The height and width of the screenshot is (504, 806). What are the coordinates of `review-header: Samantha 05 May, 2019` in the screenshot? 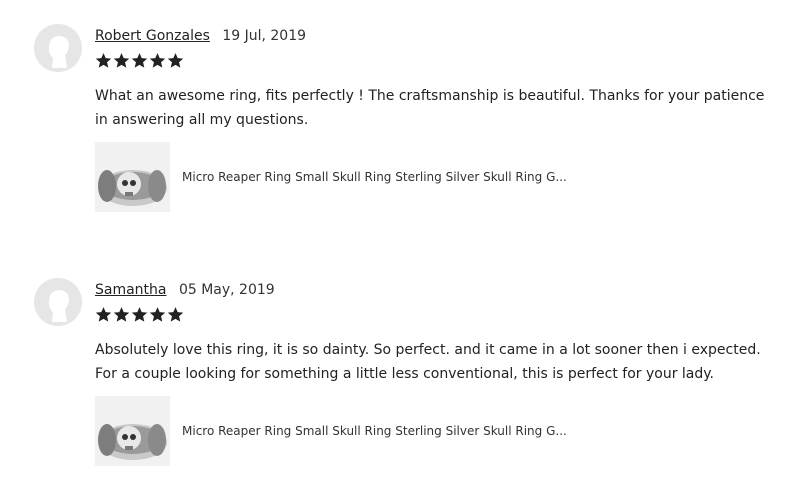 It's located at (185, 290).